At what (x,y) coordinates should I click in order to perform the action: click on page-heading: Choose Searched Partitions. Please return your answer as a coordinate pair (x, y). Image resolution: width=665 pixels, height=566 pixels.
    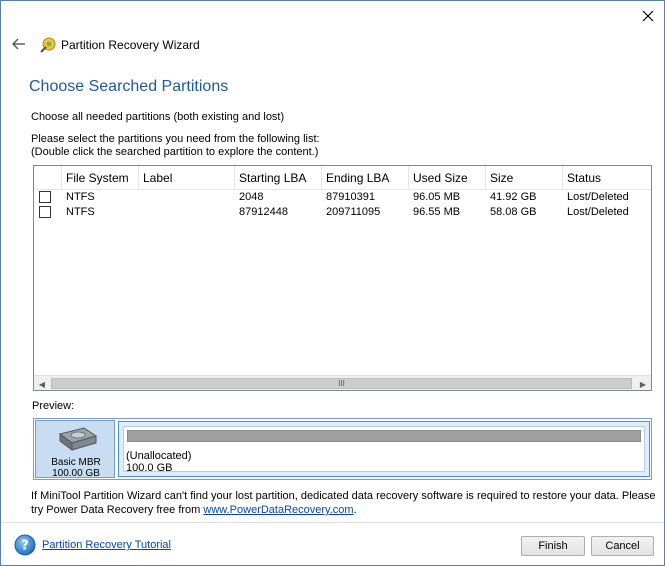
    Looking at the image, I should click on (129, 86).